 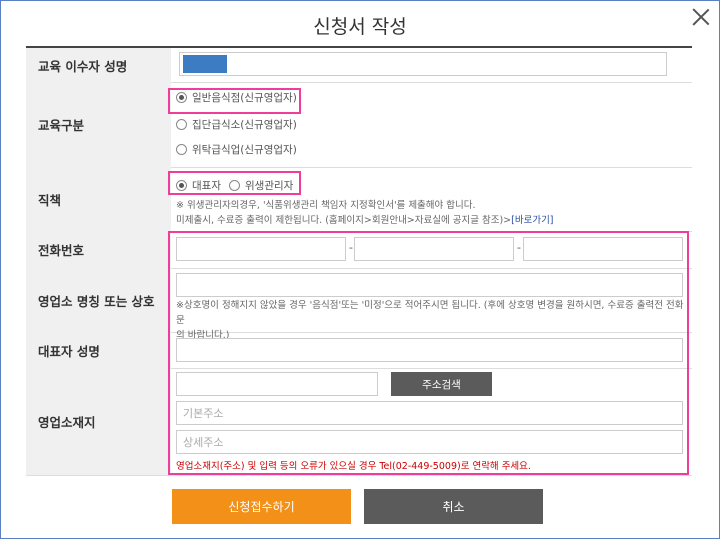 I want to click on cancel-button: 취소, so click(x=453, y=506).